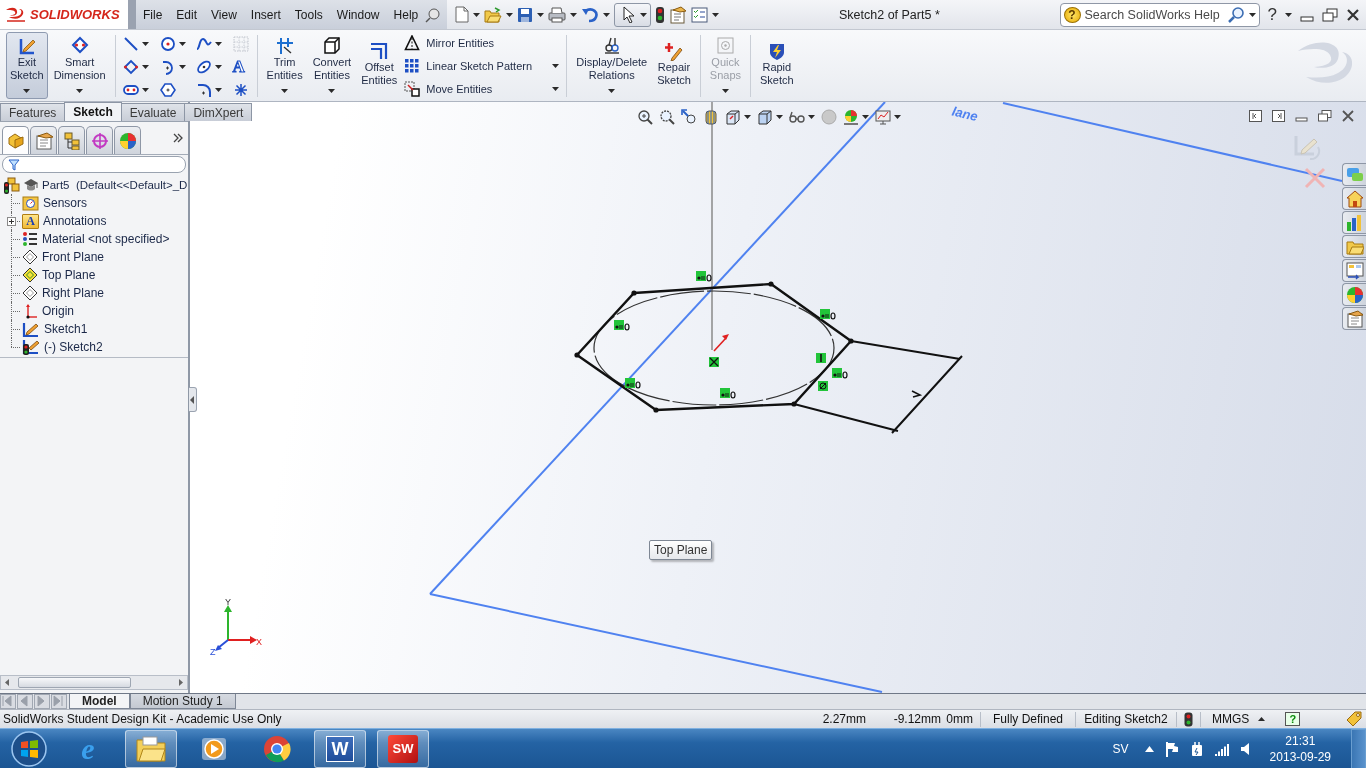  What do you see at coordinates (74, 682) in the screenshot?
I see `scrollbar-thumb` at bounding box center [74, 682].